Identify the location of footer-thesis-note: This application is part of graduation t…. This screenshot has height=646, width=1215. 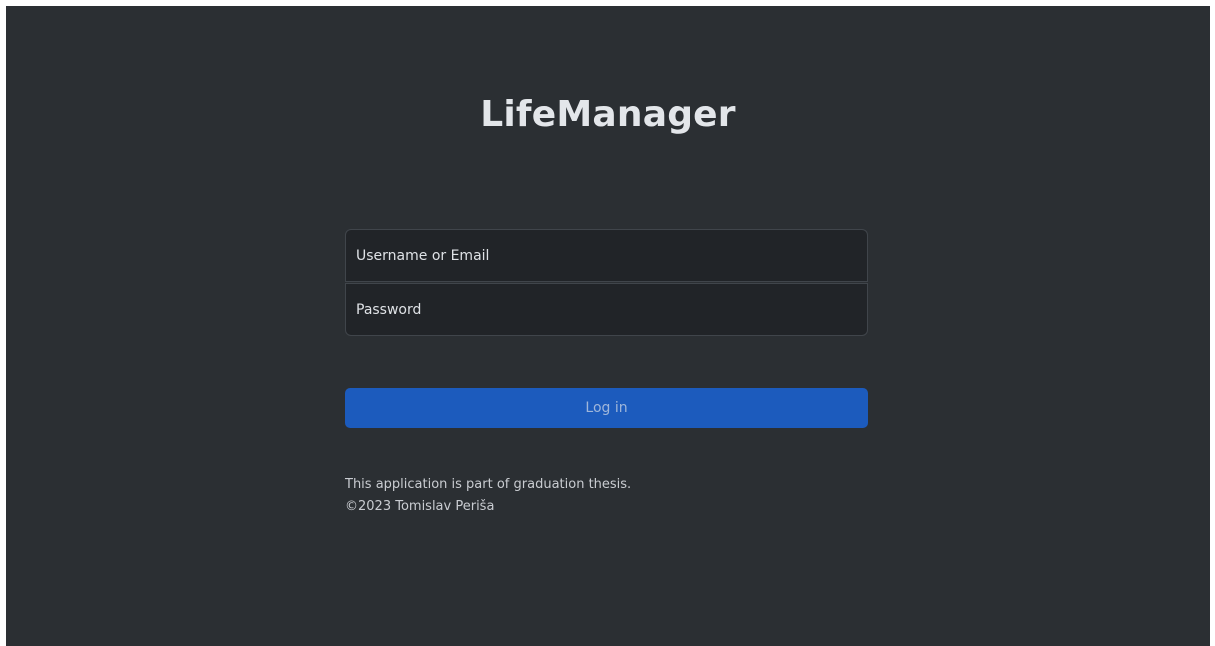
(488, 484).